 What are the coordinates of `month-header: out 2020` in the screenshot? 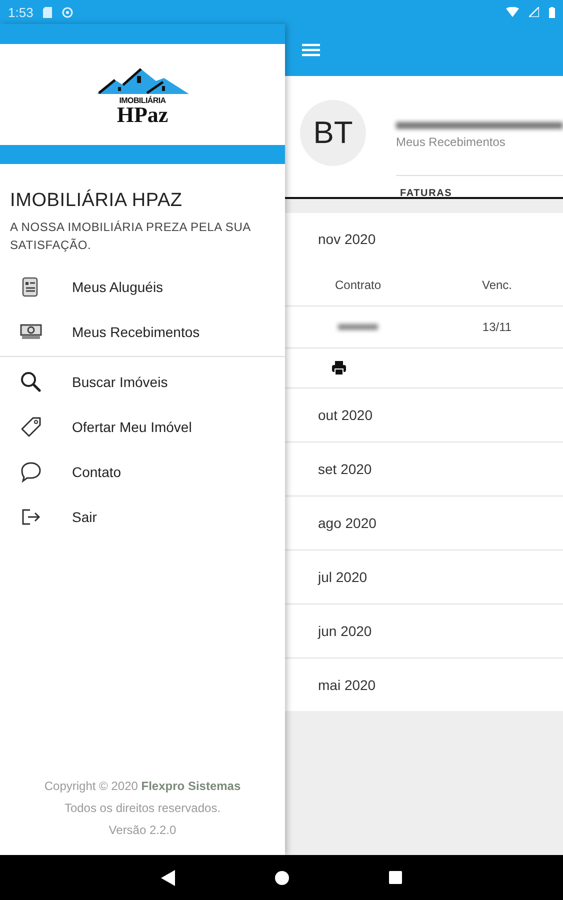 It's located at (424, 415).